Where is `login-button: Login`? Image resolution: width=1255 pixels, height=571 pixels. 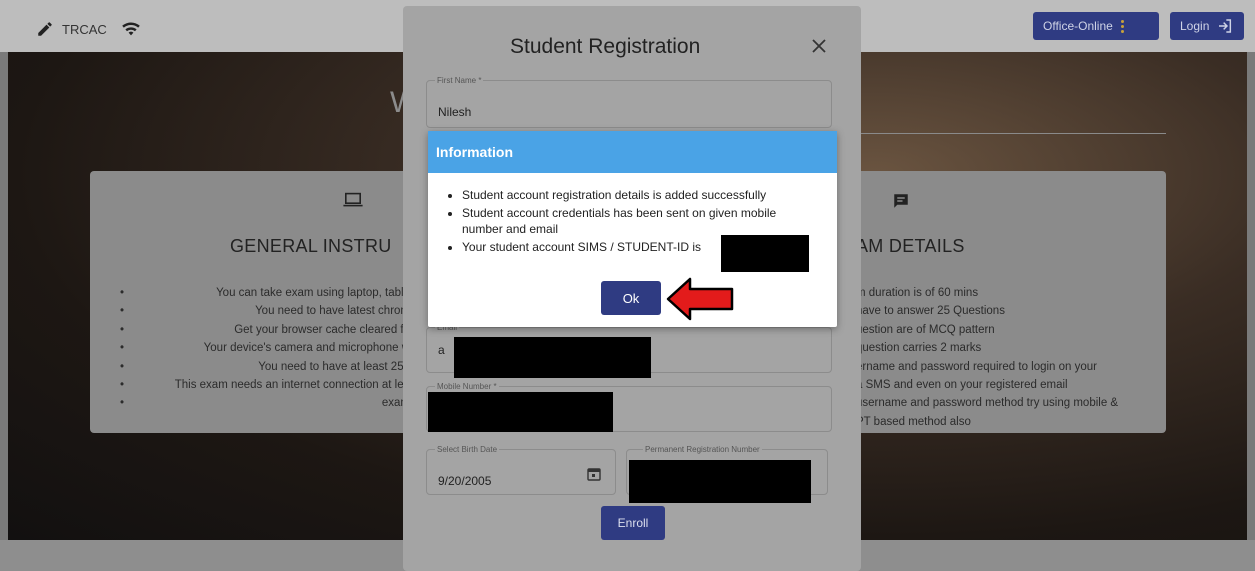
login-button: Login is located at coordinates (1207, 26).